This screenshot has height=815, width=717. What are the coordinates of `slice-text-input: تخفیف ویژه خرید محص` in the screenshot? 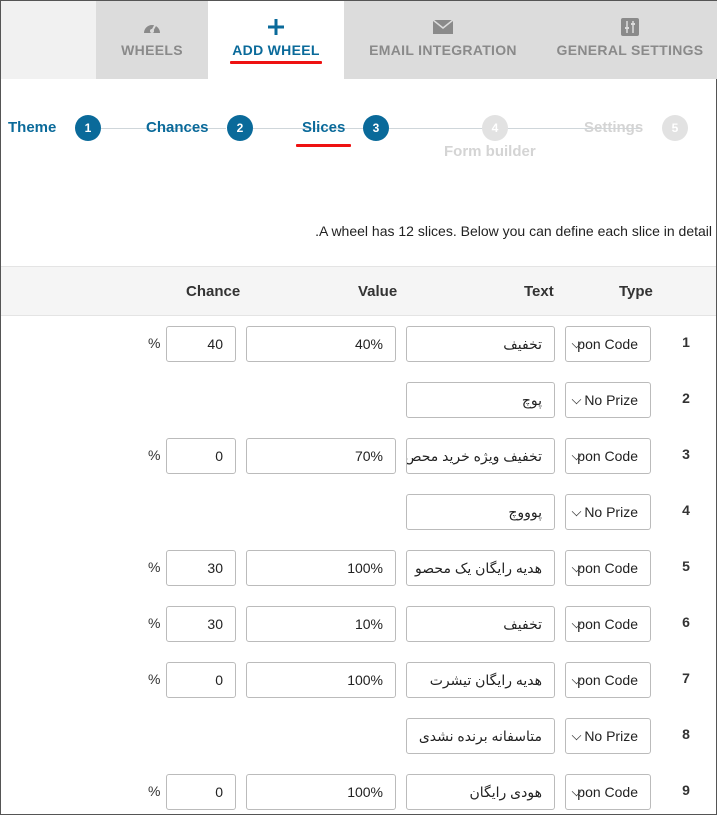 It's located at (480, 456).